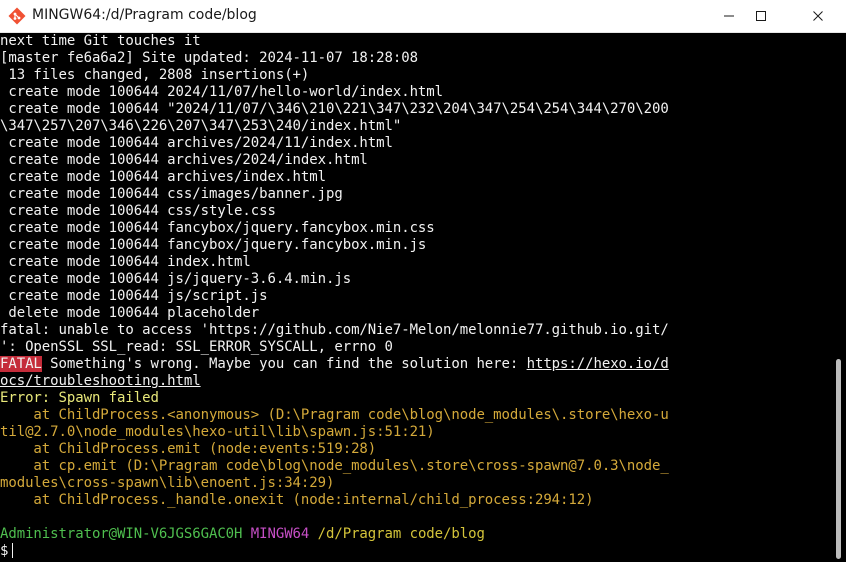 The width and height of the screenshot is (846, 562). What do you see at coordinates (121, 534) in the screenshot?
I see `prompt-user-host: Administrator@WIN-V6JGS6GAC0H` at bounding box center [121, 534].